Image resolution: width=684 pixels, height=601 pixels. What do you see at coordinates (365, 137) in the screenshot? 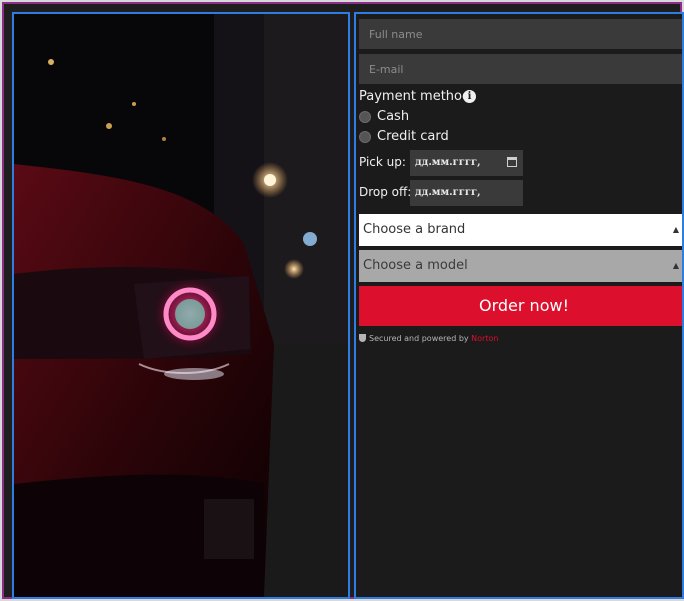
I see `radio-credit-card` at bounding box center [365, 137].